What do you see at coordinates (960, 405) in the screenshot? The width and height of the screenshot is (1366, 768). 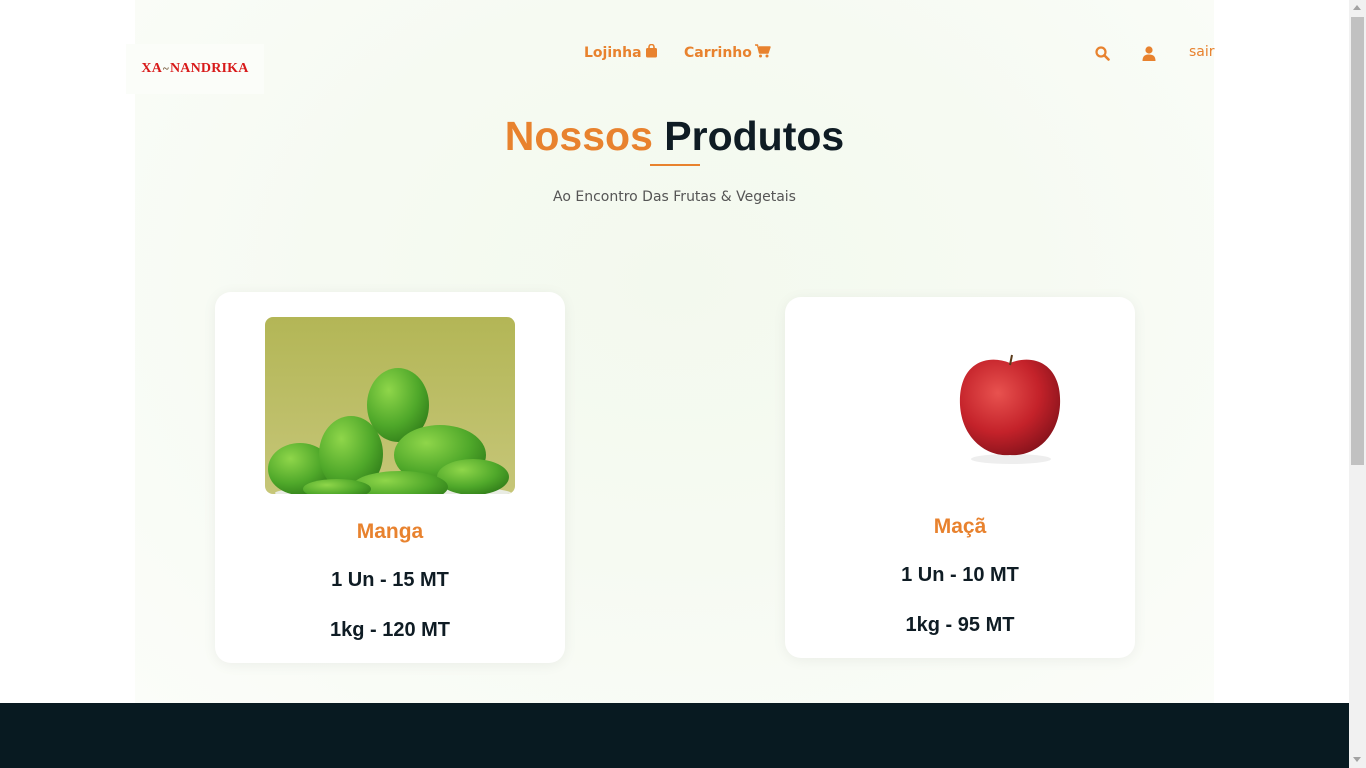 I see `apple-photo` at bounding box center [960, 405].